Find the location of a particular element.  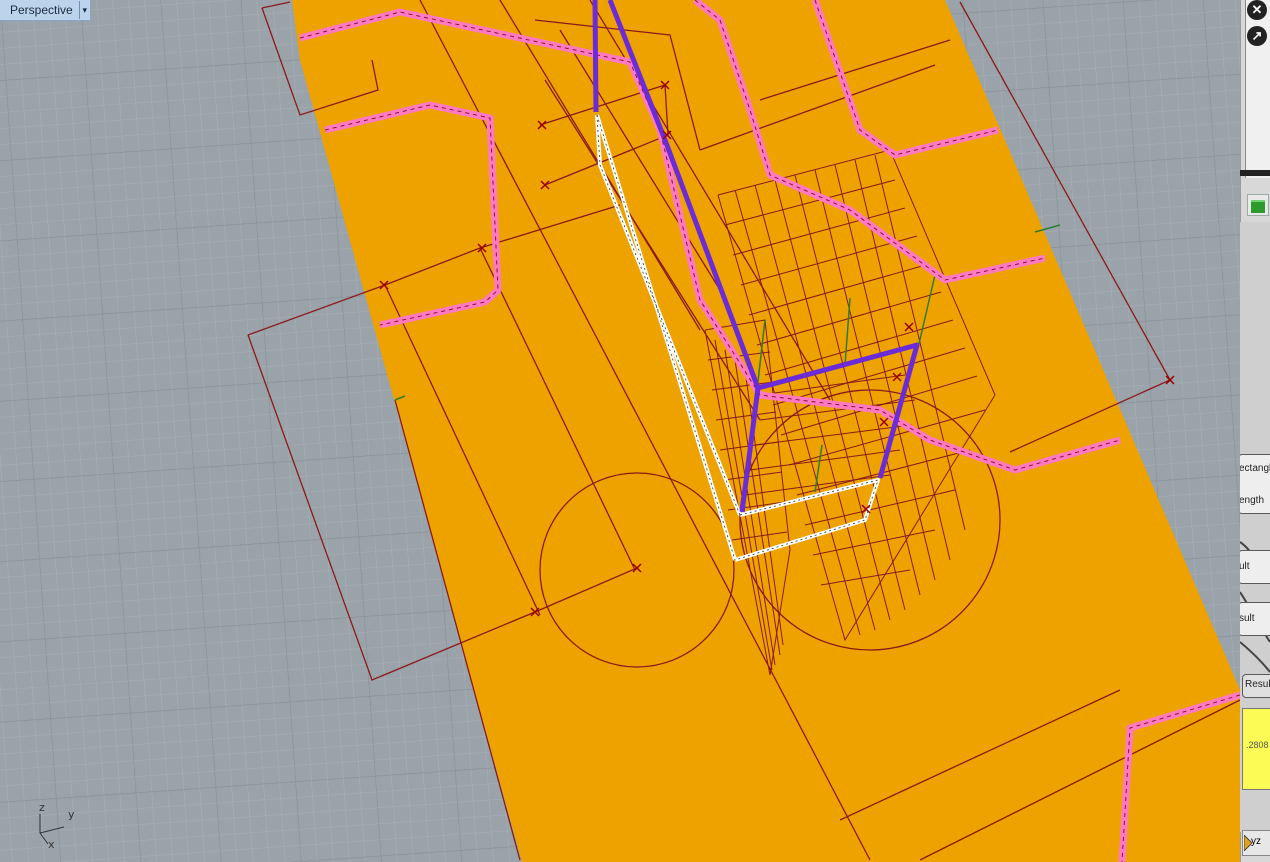

viewport-title-tab: Perspective ▾ is located at coordinates (45, 10).